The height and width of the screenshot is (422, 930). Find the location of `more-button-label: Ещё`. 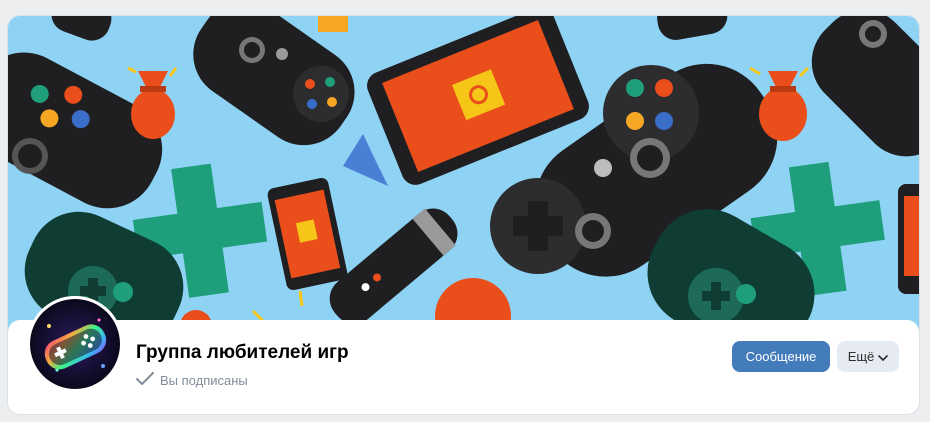

more-button-label: Ещё is located at coordinates (861, 356).